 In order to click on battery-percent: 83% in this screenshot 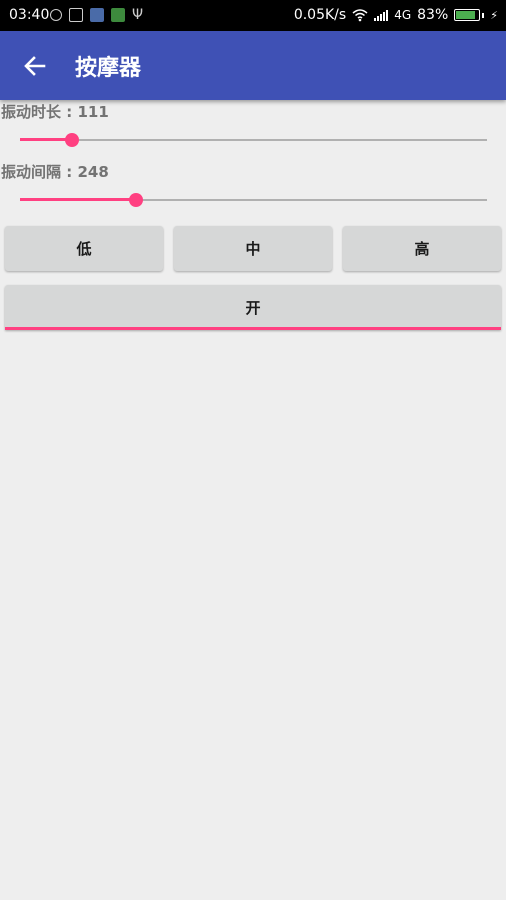, I will do `click(433, 15)`.